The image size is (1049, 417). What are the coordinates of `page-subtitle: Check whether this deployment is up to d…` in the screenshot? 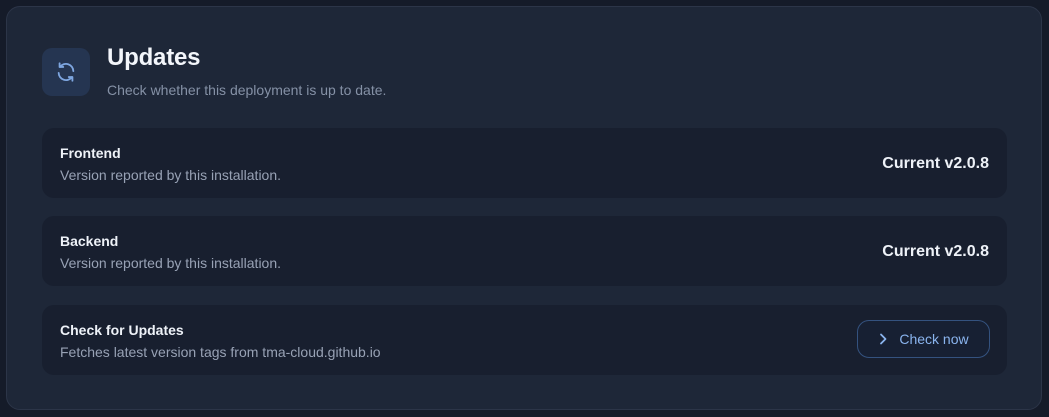 It's located at (247, 90).